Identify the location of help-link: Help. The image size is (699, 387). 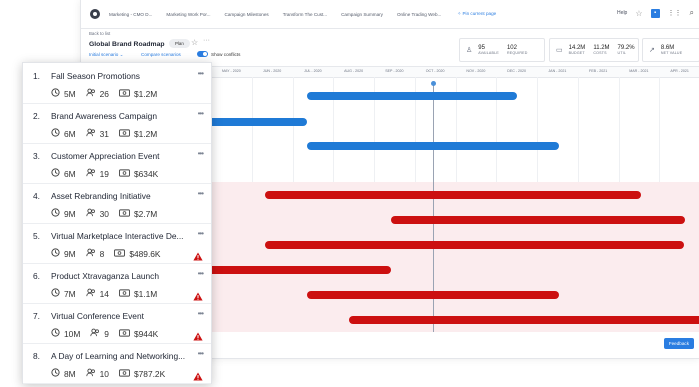
(622, 13).